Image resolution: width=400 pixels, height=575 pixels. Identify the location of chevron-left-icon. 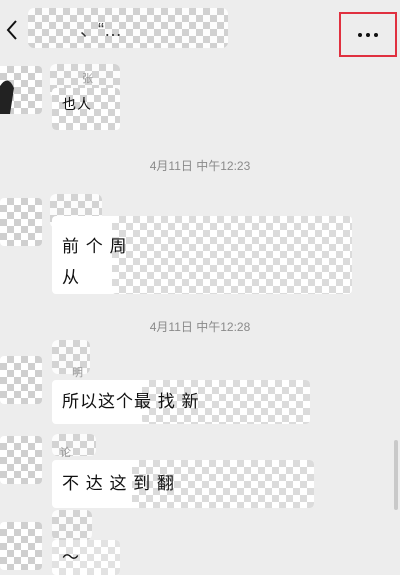
(11, 30).